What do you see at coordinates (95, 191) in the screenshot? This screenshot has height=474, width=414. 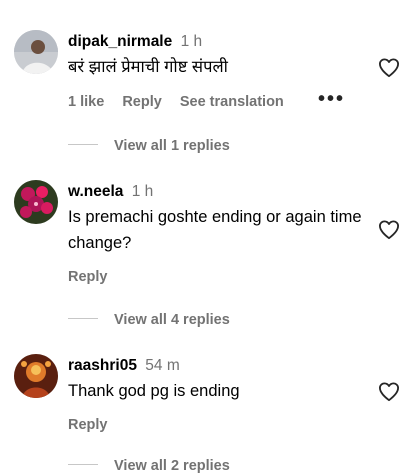 I see `username: w.neela` at bounding box center [95, 191].